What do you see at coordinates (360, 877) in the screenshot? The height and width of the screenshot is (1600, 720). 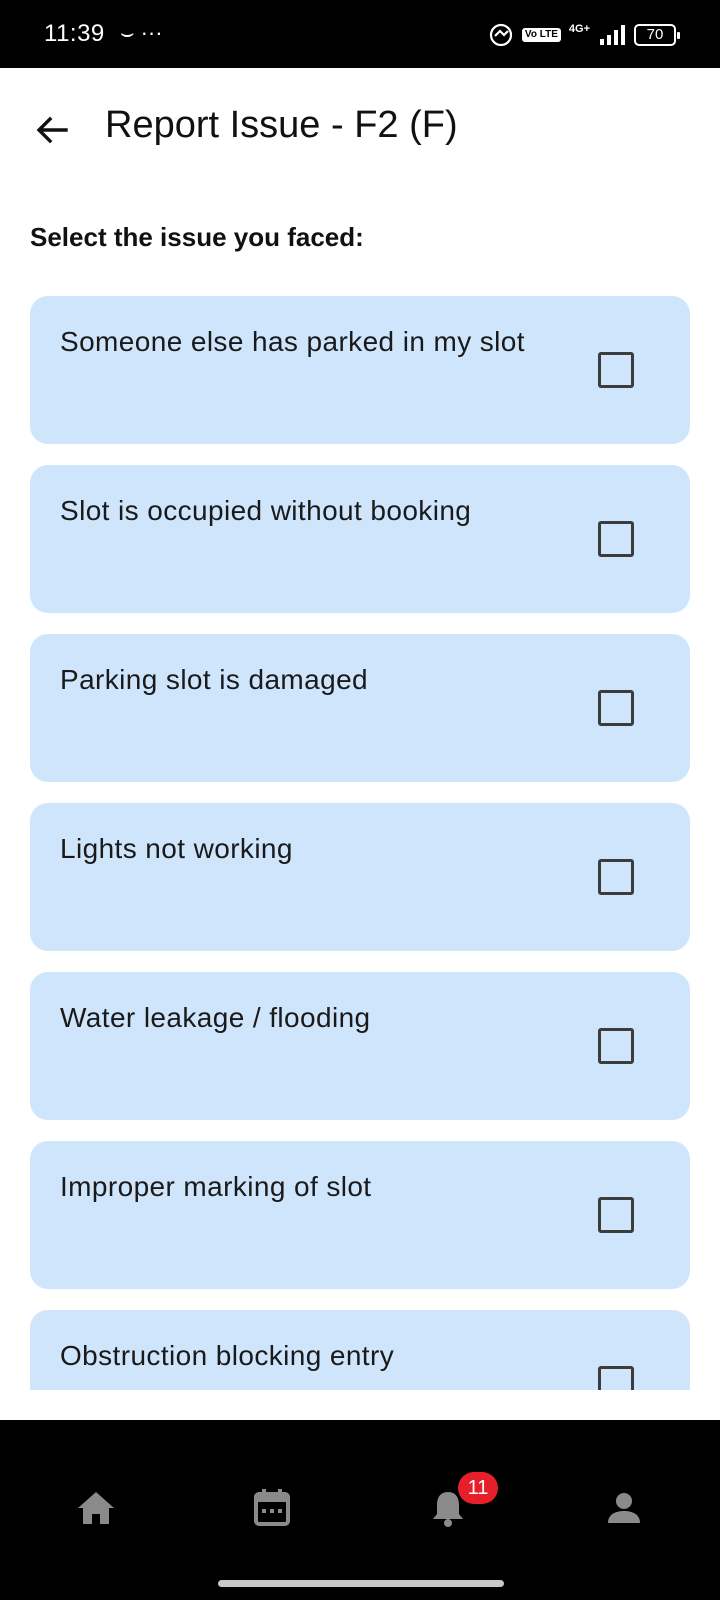 I see `issue-option: Lights not working` at bounding box center [360, 877].